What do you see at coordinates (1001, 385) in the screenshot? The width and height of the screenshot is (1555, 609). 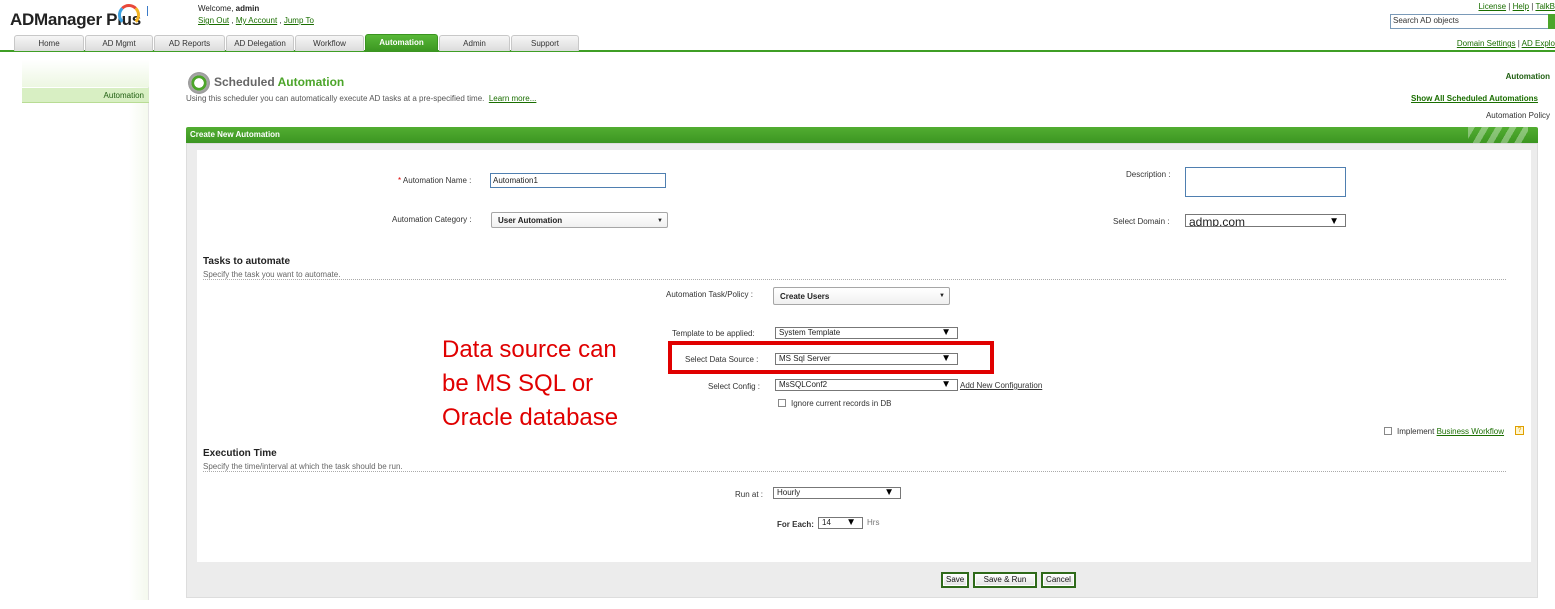 I see `add-new-configuration-link: Add New Configuration` at bounding box center [1001, 385].